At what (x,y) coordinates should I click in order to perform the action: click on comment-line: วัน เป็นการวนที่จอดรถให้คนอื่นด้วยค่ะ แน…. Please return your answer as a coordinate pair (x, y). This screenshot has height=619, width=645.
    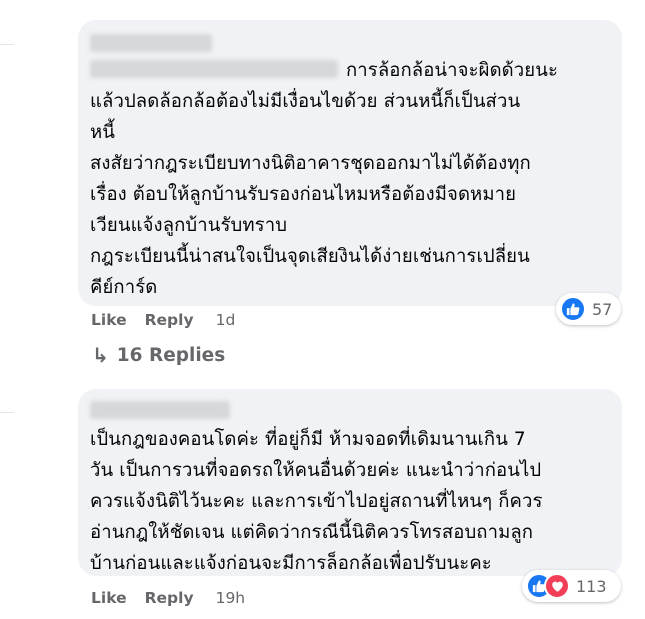
    Looking at the image, I should click on (316, 470).